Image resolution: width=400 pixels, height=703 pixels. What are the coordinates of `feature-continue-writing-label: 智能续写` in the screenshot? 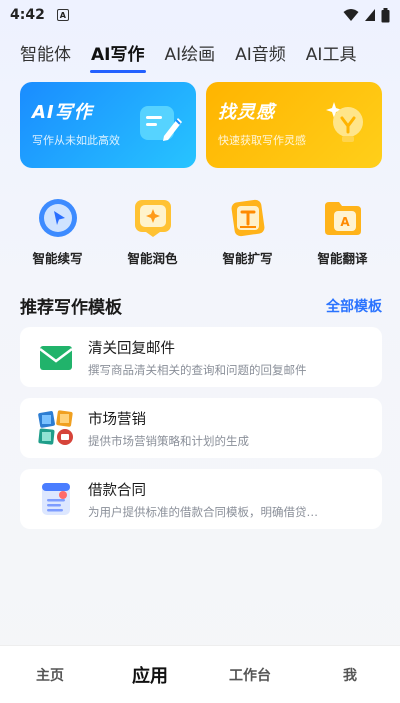 It's located at (57, 258).